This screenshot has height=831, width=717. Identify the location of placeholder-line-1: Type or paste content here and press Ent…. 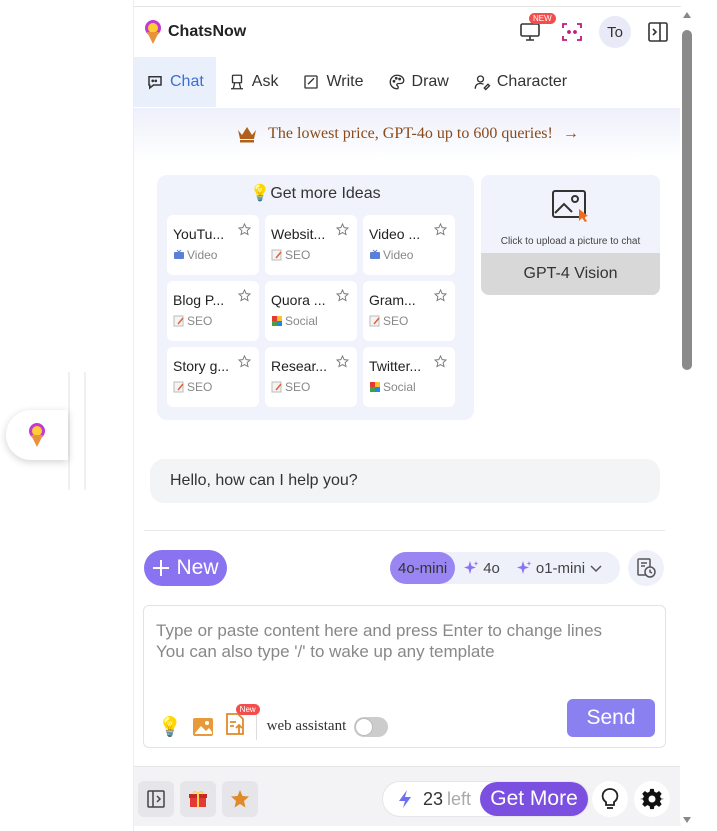
(379, 630).